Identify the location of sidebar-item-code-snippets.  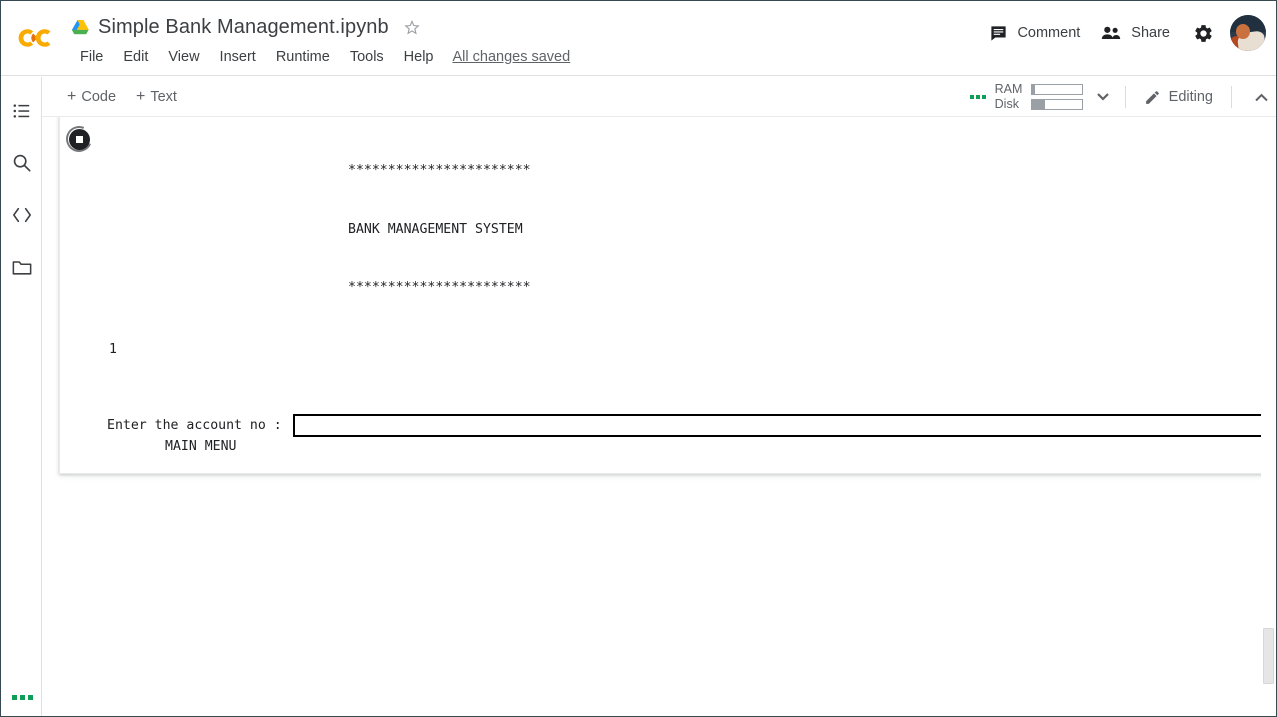
(22, 215).